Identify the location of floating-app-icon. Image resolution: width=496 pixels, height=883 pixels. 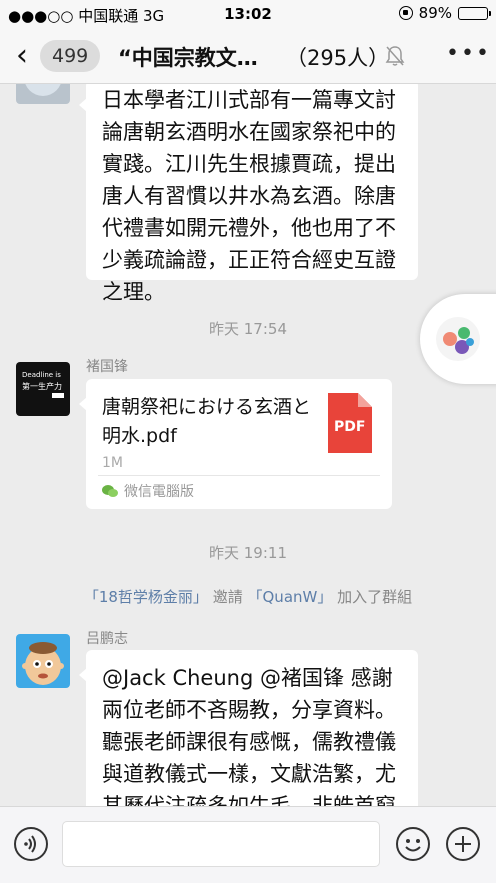
(458, 339).